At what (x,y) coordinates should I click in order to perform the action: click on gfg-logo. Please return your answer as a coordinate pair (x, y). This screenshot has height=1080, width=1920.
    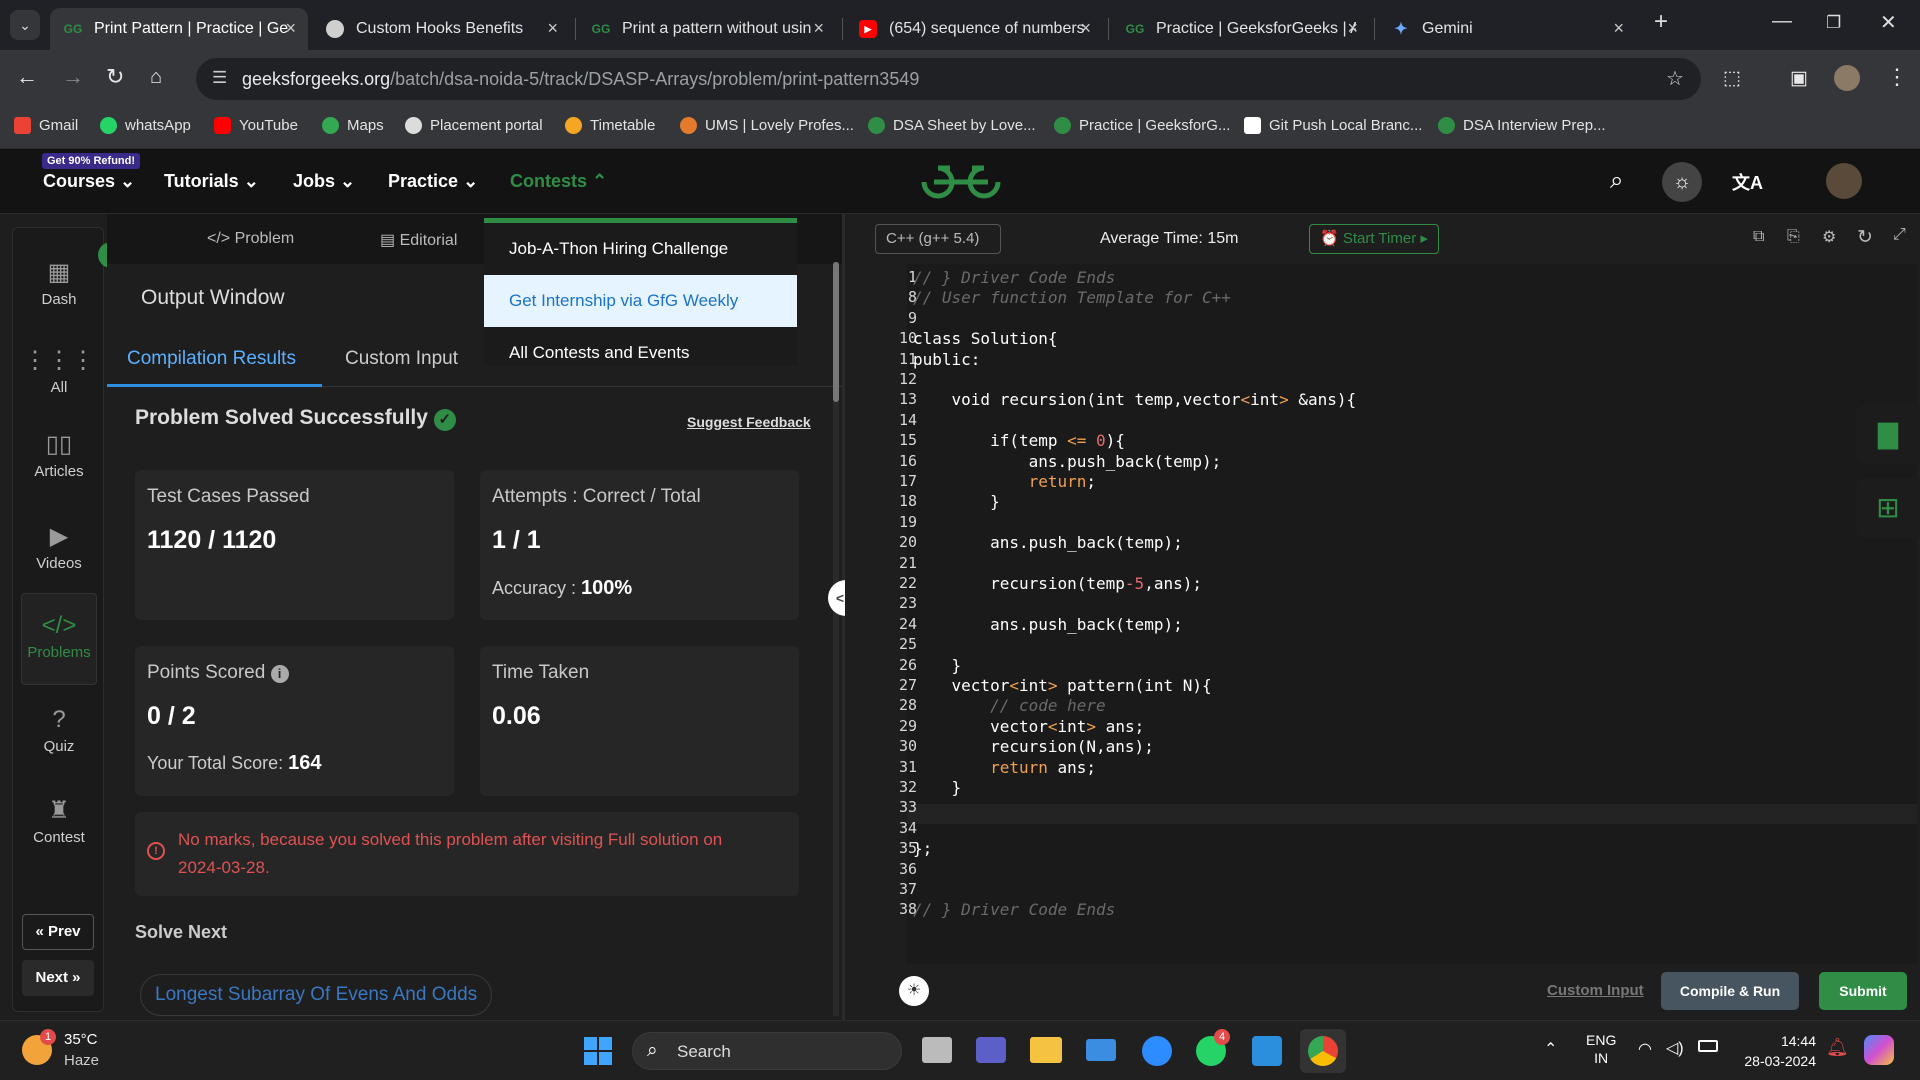
    Looking at the image, I should click on (961, 182).